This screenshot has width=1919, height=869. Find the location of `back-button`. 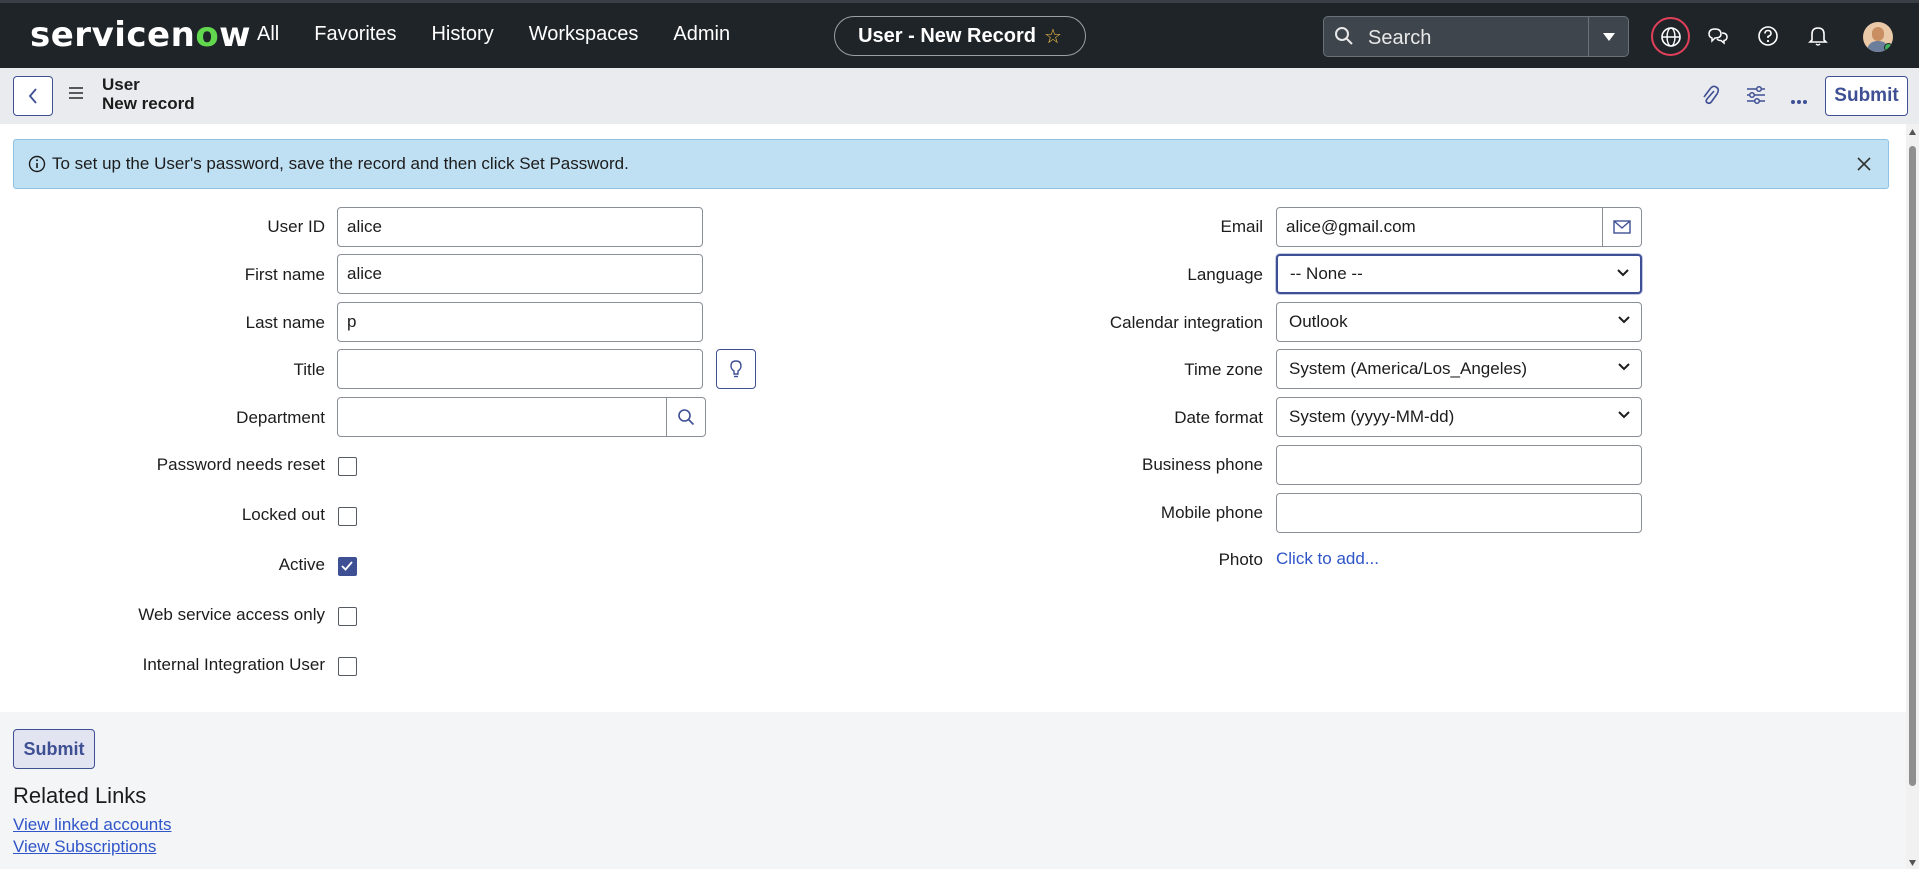

back-button is located at coordinates (33, 96).